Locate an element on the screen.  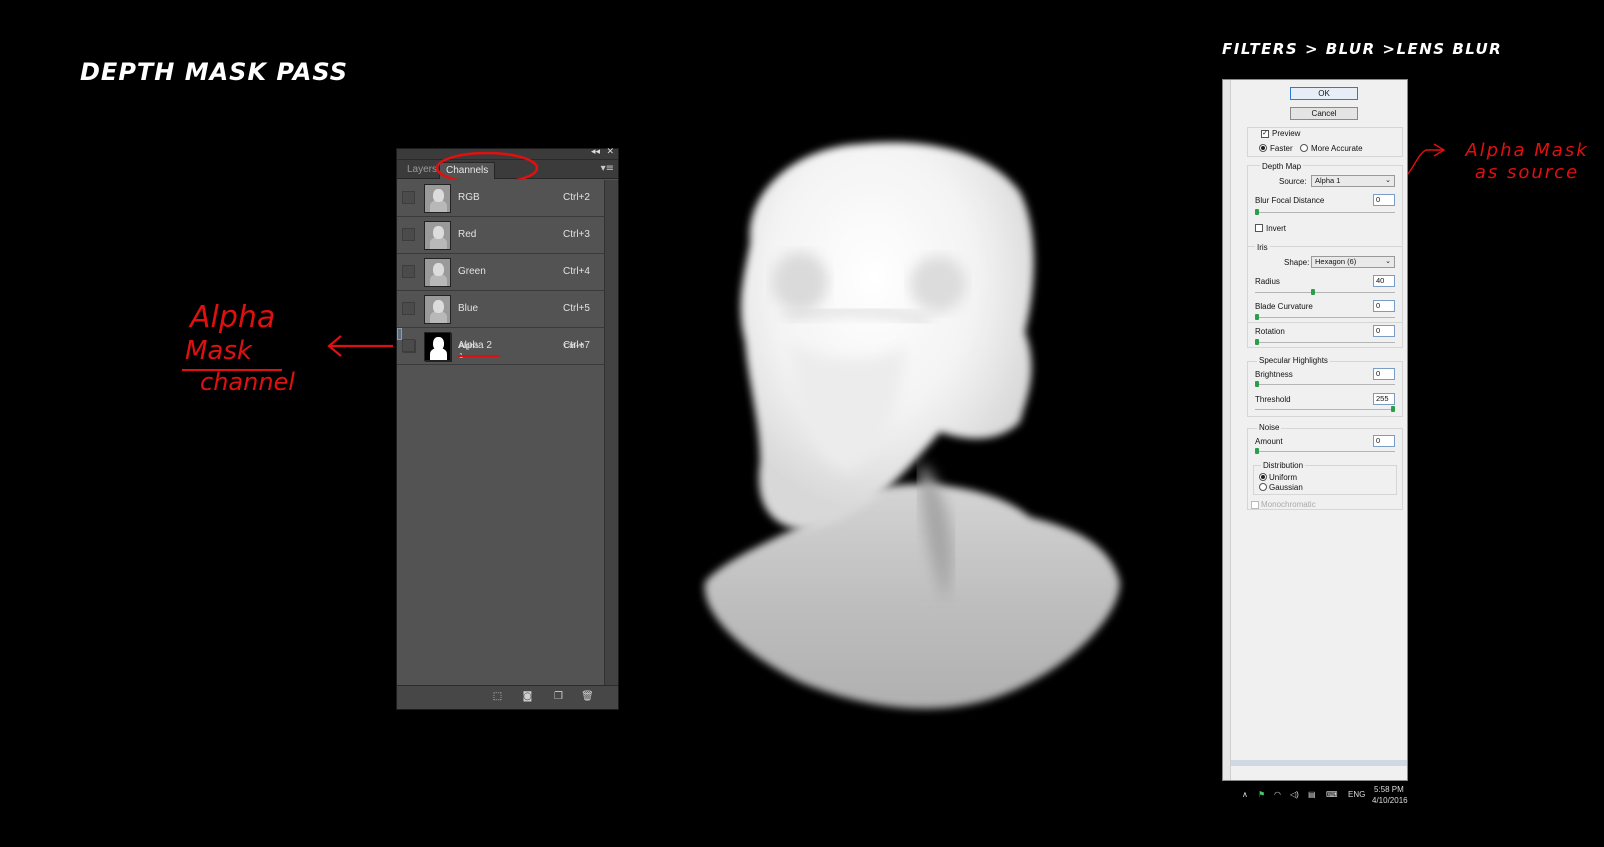
threshold-input: 255 is located at coordinates (1384, 399).